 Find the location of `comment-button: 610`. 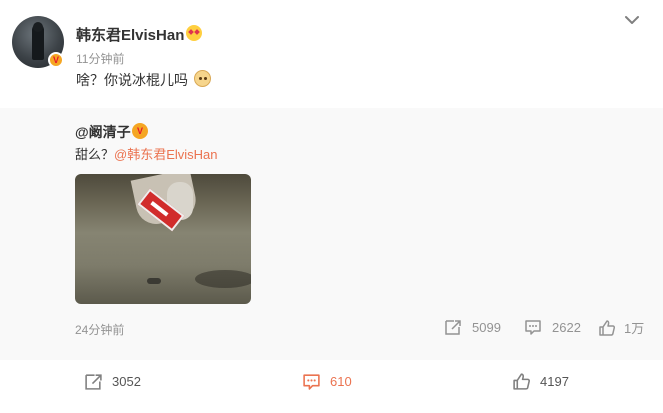

comment-button: 610 is located at coordinates (327, 381).